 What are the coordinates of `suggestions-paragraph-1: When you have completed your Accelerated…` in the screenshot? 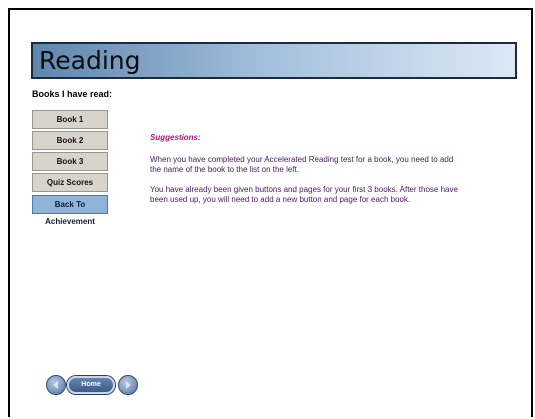 It's located at (302, 164).